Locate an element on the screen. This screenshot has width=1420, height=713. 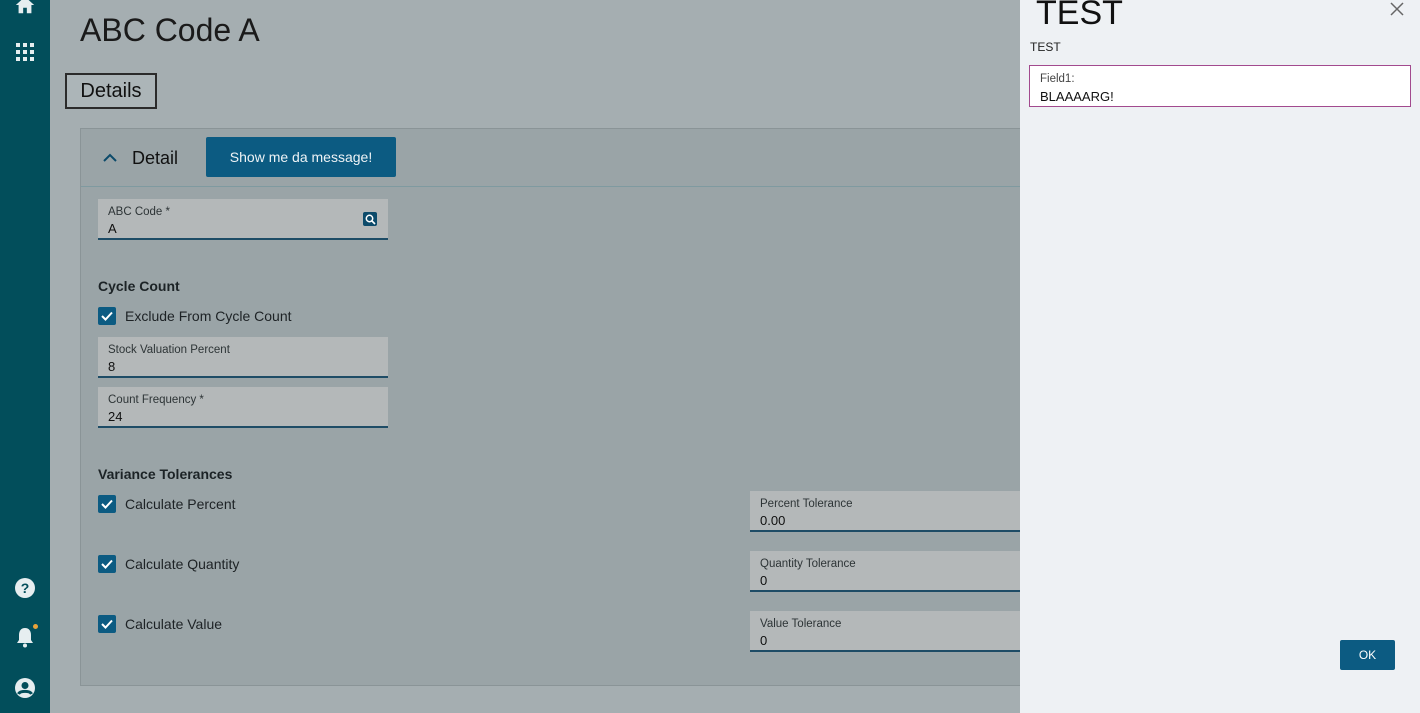
value-tolerance-field: Value Tolerance 0 is located at coordinates (890, 631).